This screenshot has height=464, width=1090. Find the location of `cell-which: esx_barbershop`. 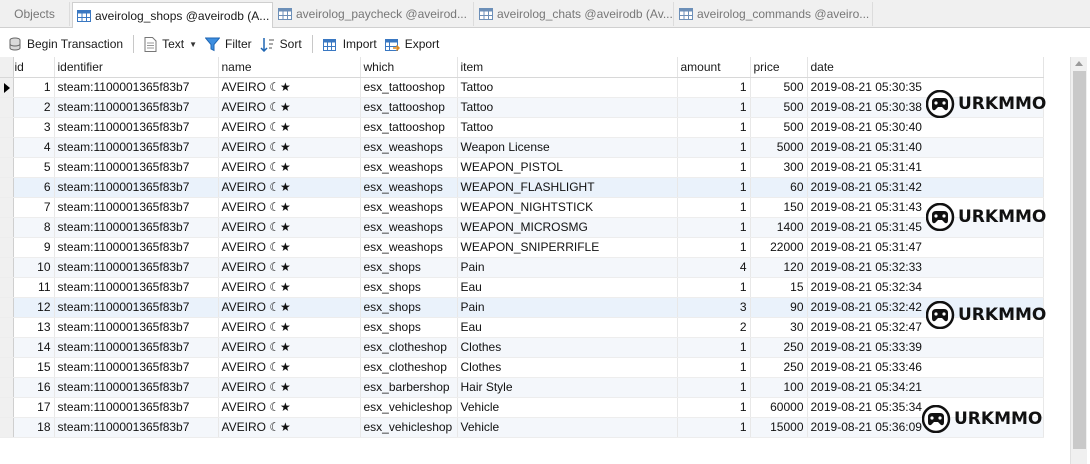

cell-which: esx_barbershop is located at coordinates (409, 387).